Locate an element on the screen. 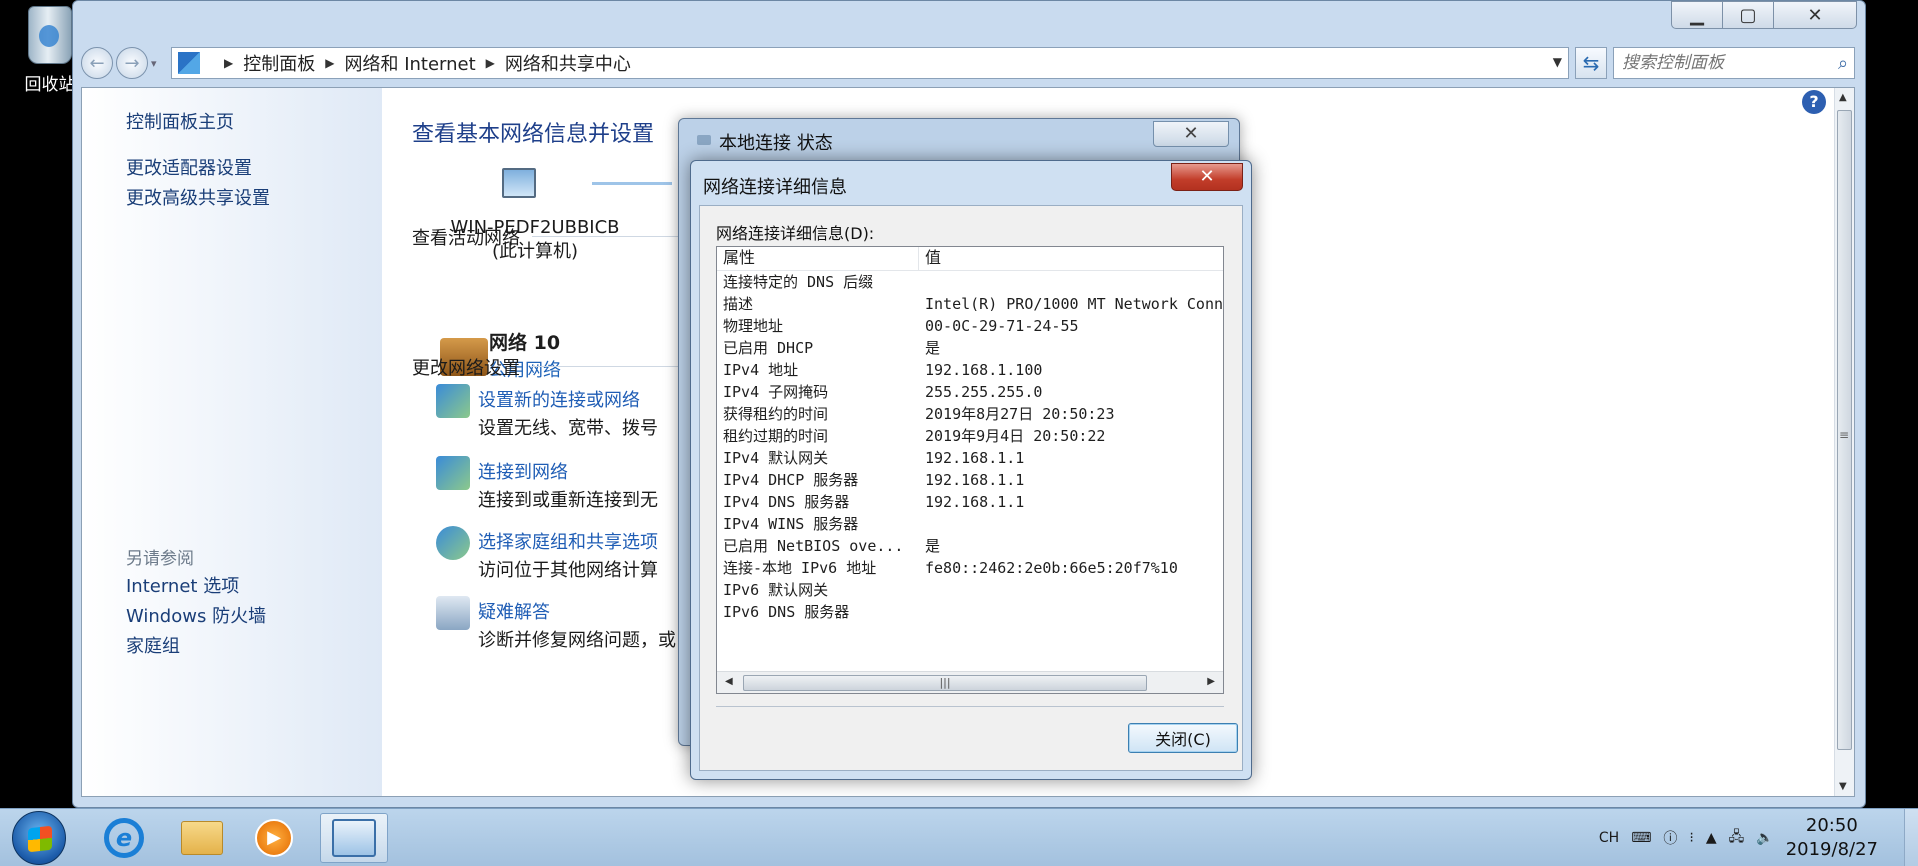 This screenshot has height=866, width=1918. value-cell: 是 is located at coordinates (933, 348).